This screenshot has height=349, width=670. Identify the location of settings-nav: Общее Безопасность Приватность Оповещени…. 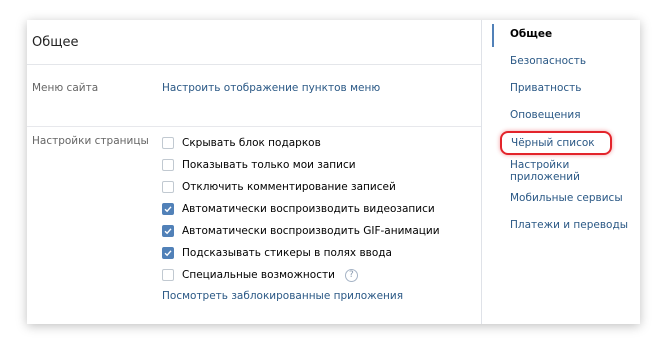
(561, 129).